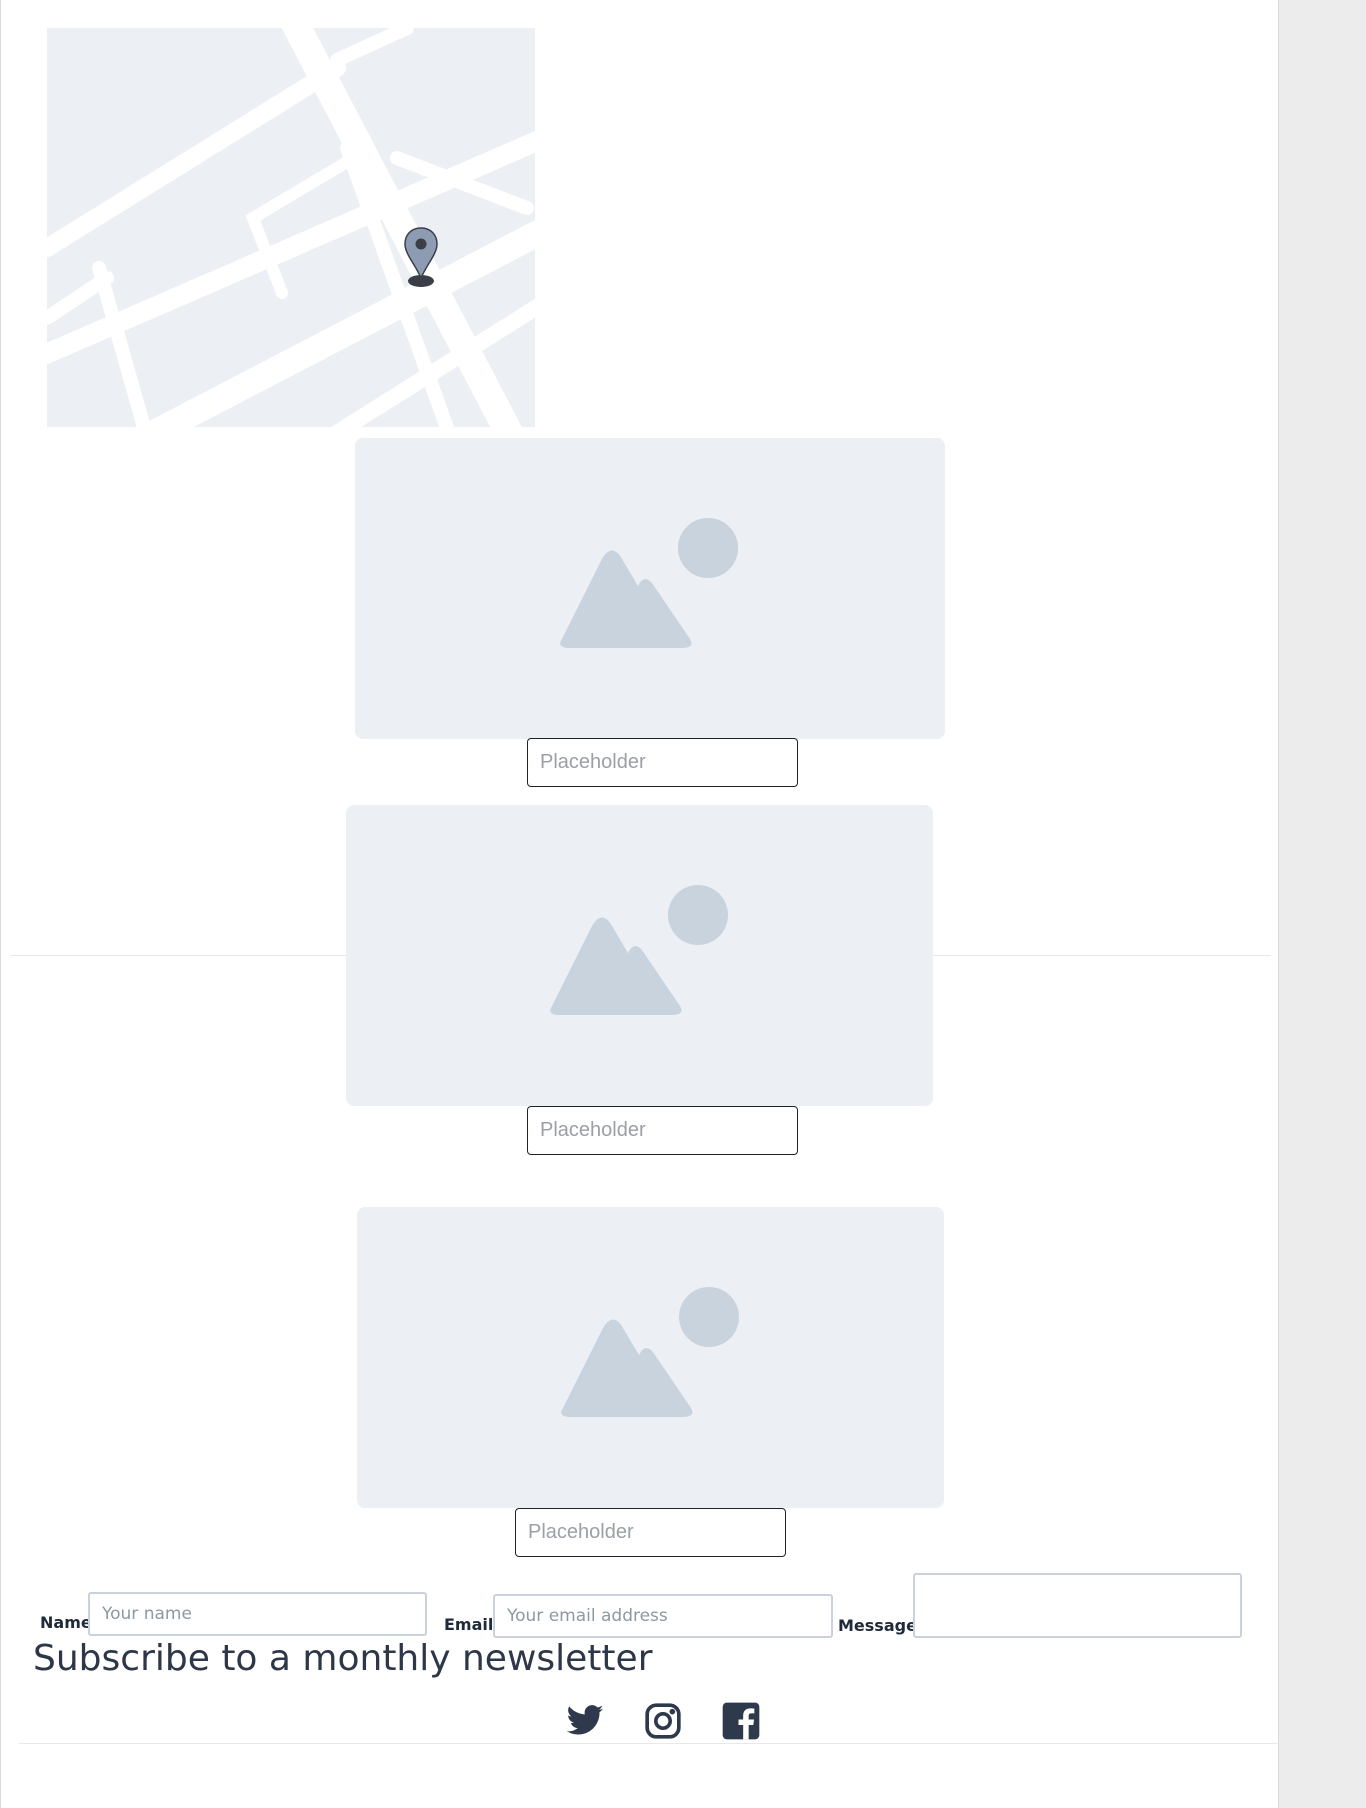  I want to click on name-input, so click(257, 1614).